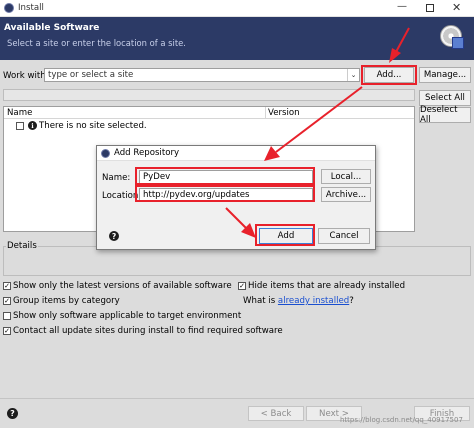  Describe the element at coordinates (313, 123) in the screenshot. I see `arrow-to-name-field` at that location.